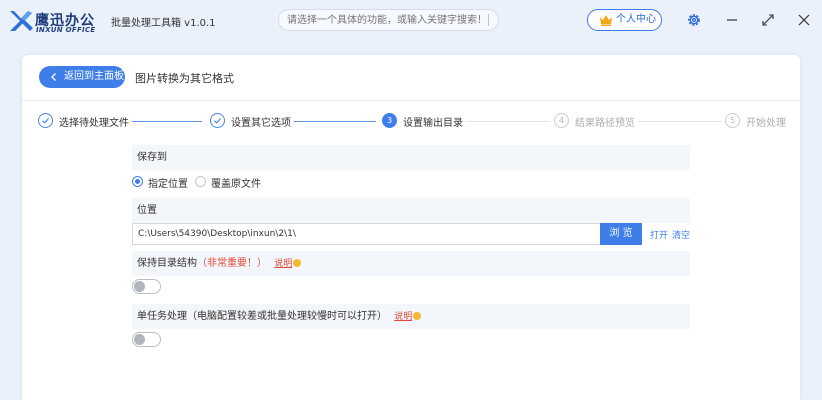 This screenshot has width=822, height=400. What do you see at coordinates (152, 157) in the screenshot?
I see `save-to-title: 保存到` at bounding box center [152, 157].